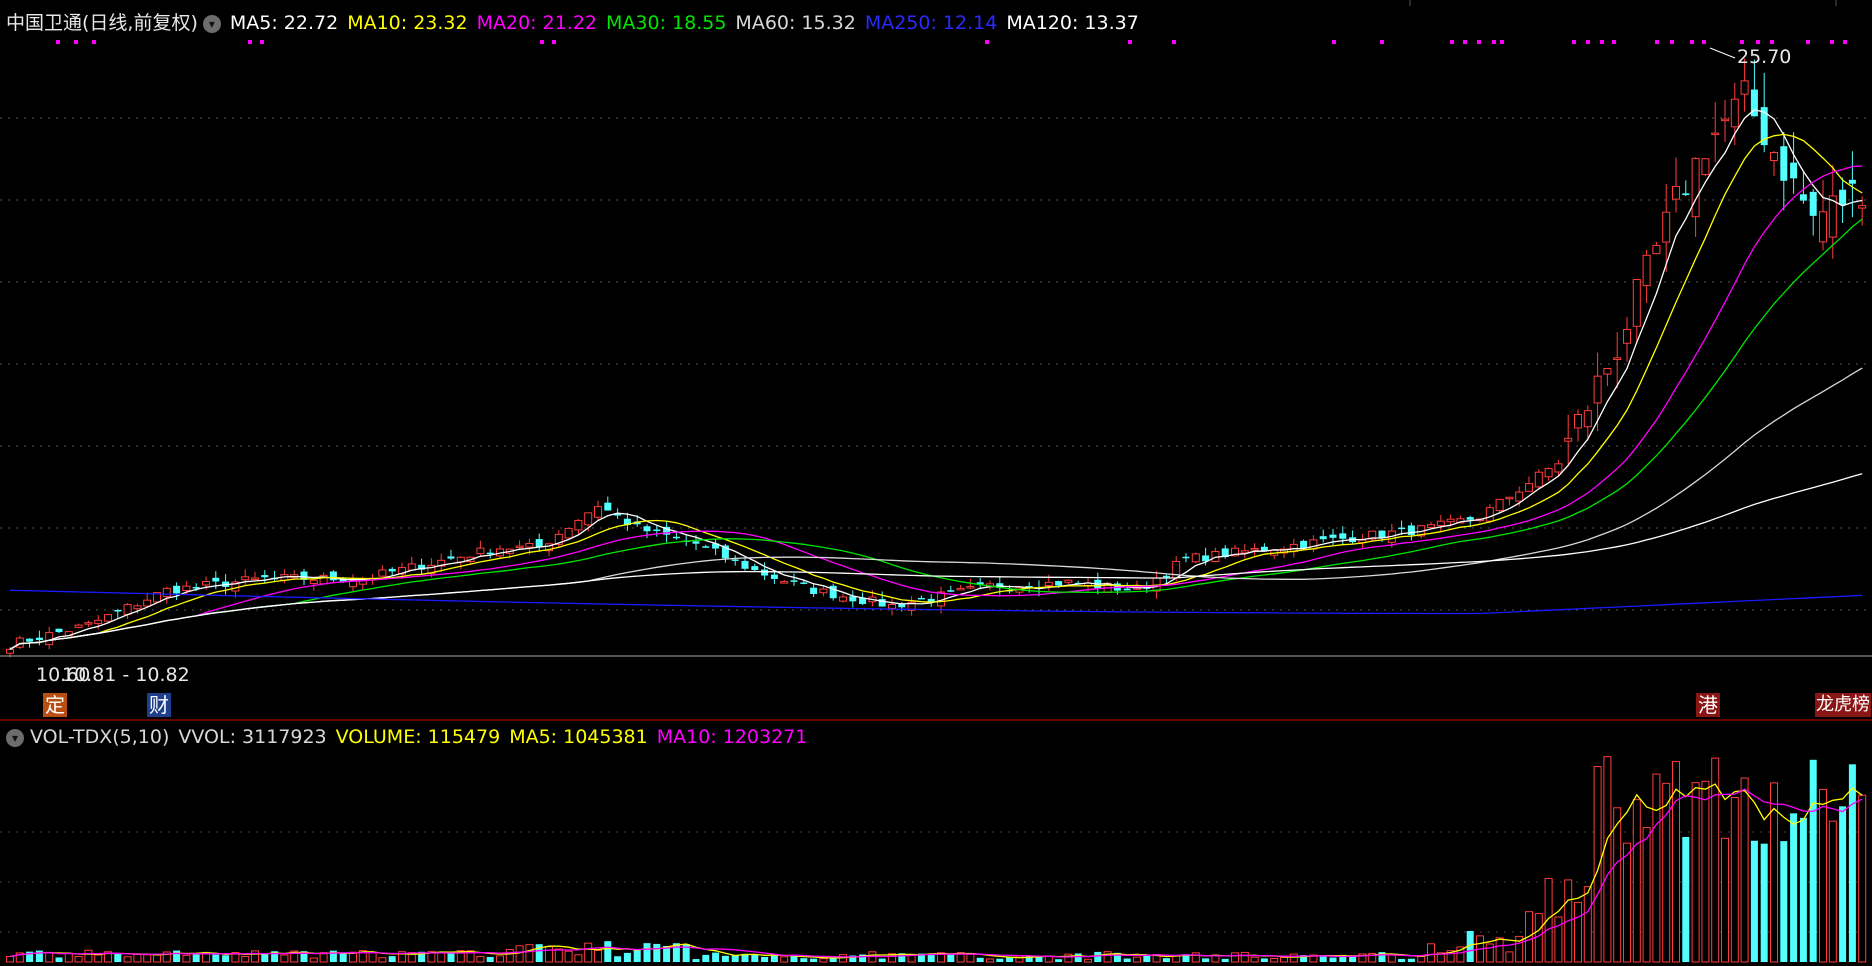 The image size is (1872, 966). I want to click on legend-ma20: MA20: 21.22, so click(537, 23).